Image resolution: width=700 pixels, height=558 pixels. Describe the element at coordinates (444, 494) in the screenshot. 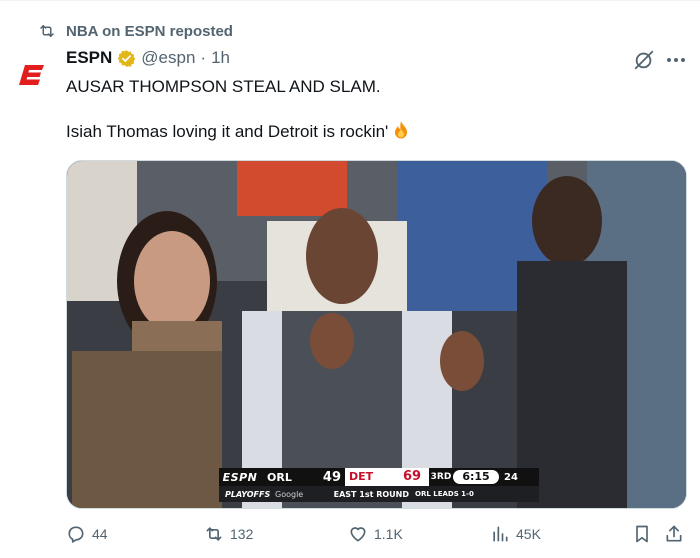

I see `scorebug-series-status: ORL LEADS 1-0` at that location.